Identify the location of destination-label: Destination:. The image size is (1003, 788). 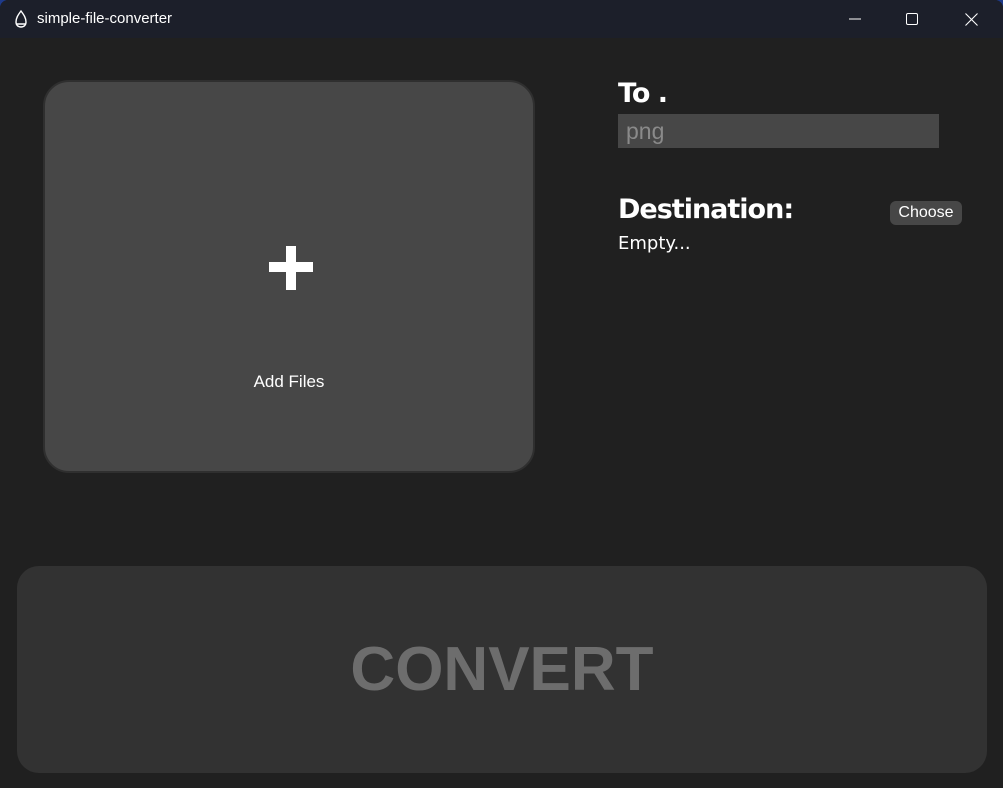
(706, 209).